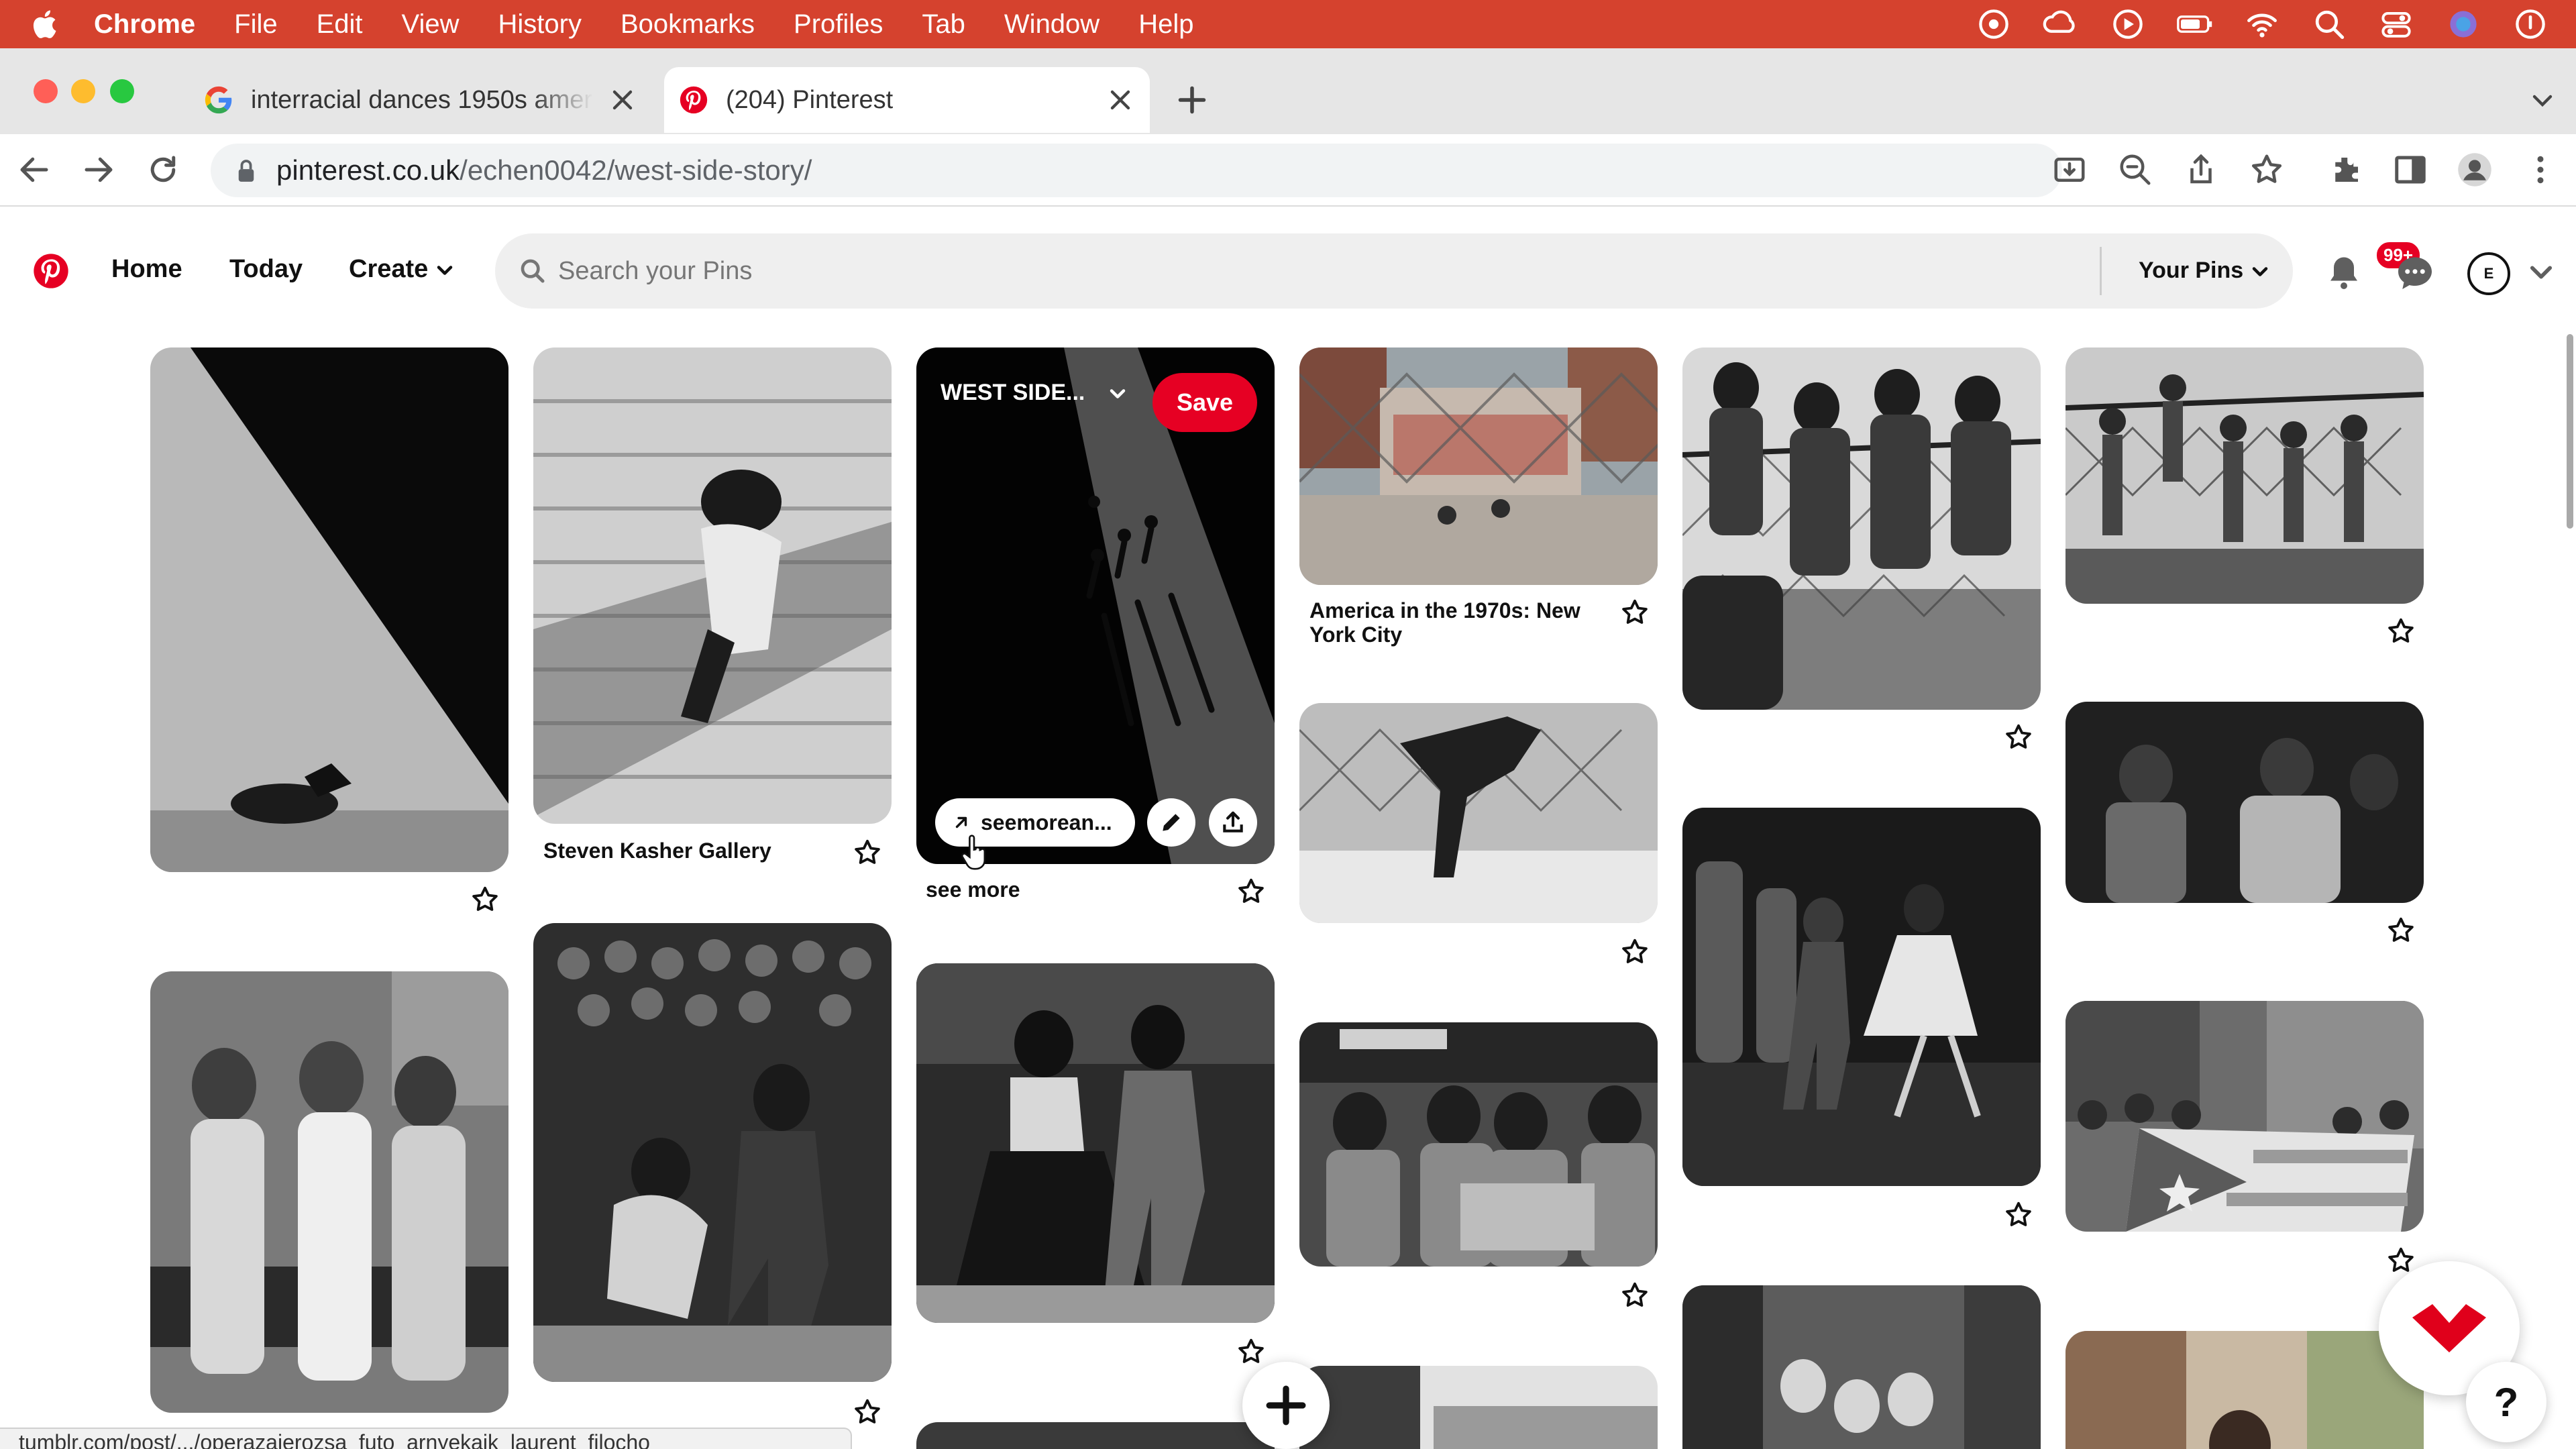  Describe the element at coordinates (255, 24) in the screenshot. I see `menu-file: File` at that location.